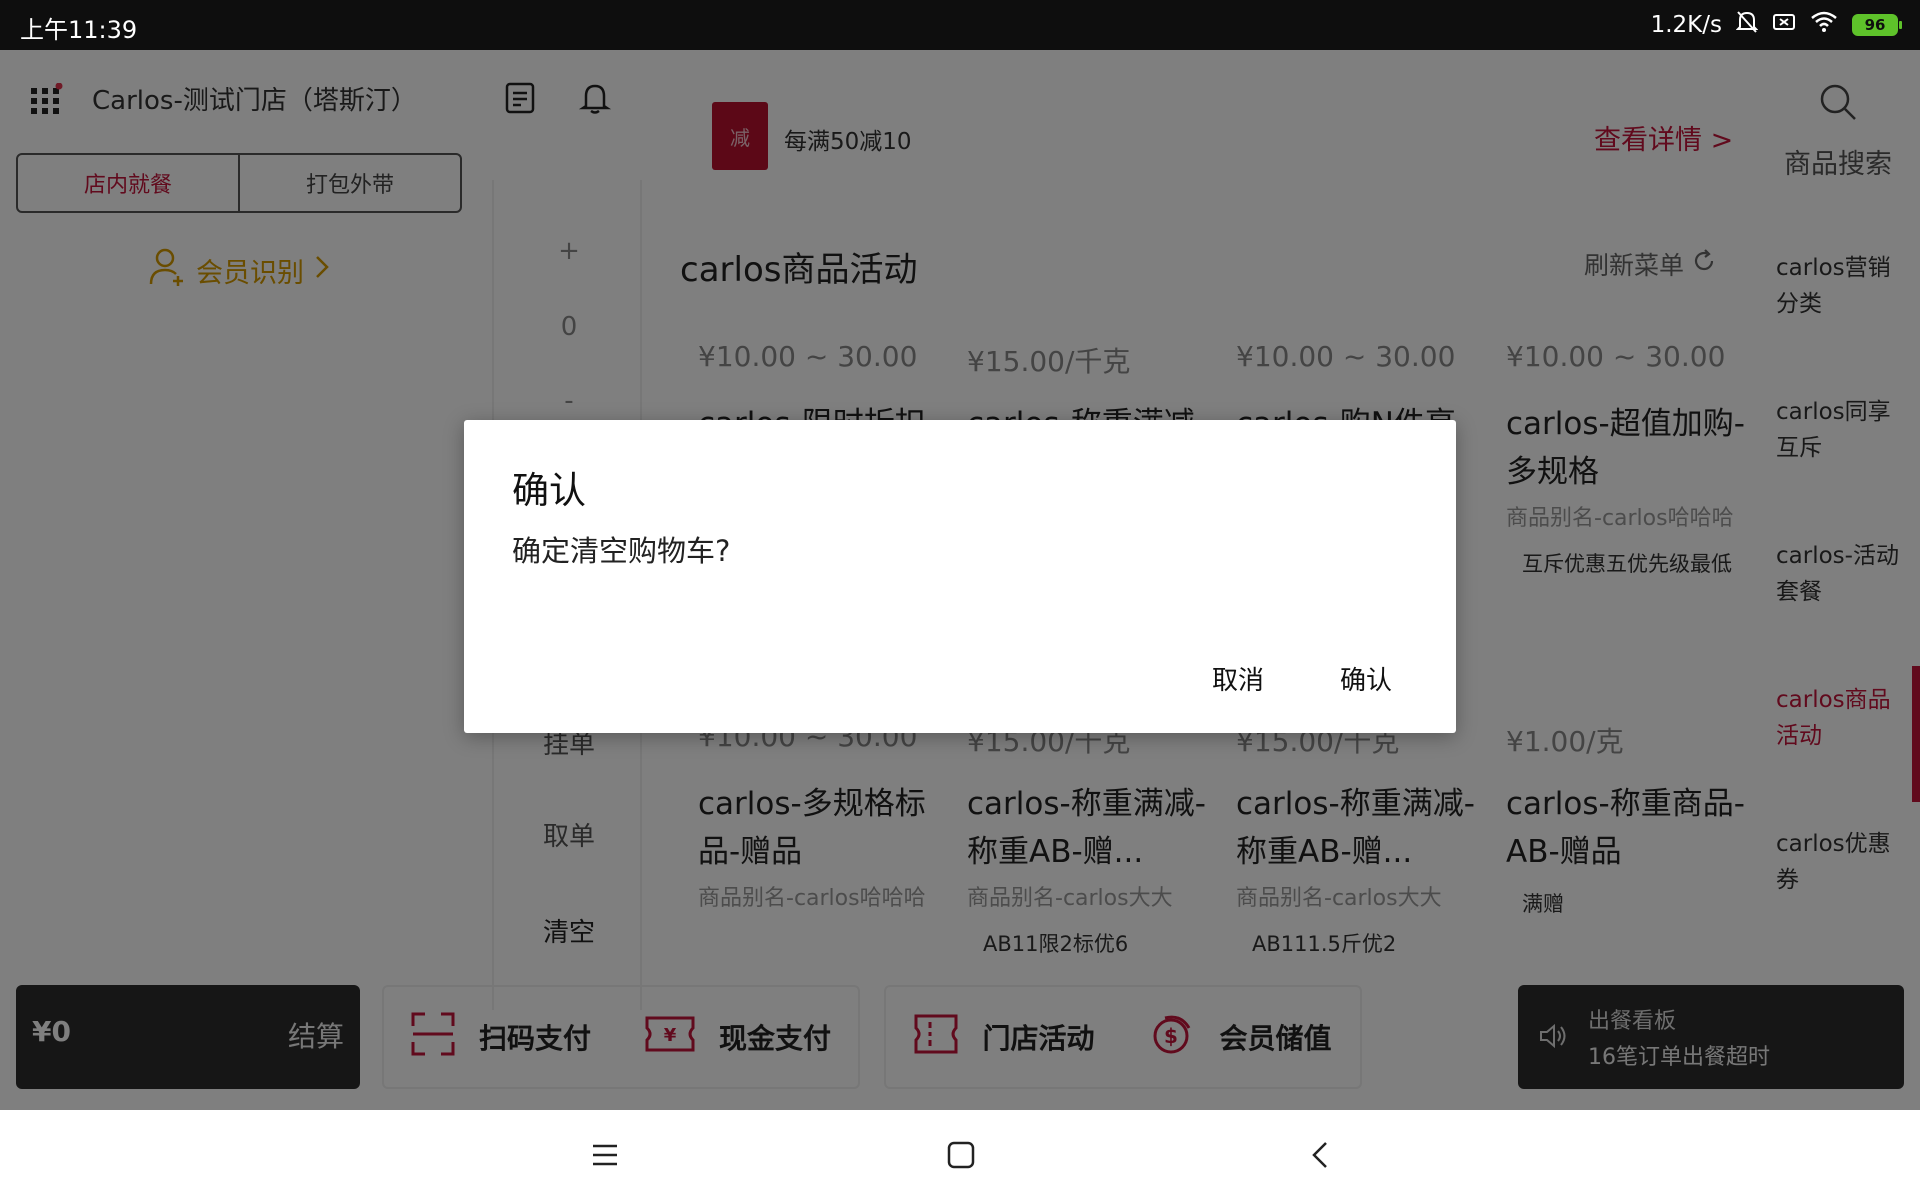  What do you see at coordinates (605, 1157) in the screenshot?
I see `menu-icon` at bounding box center [605, 1157].